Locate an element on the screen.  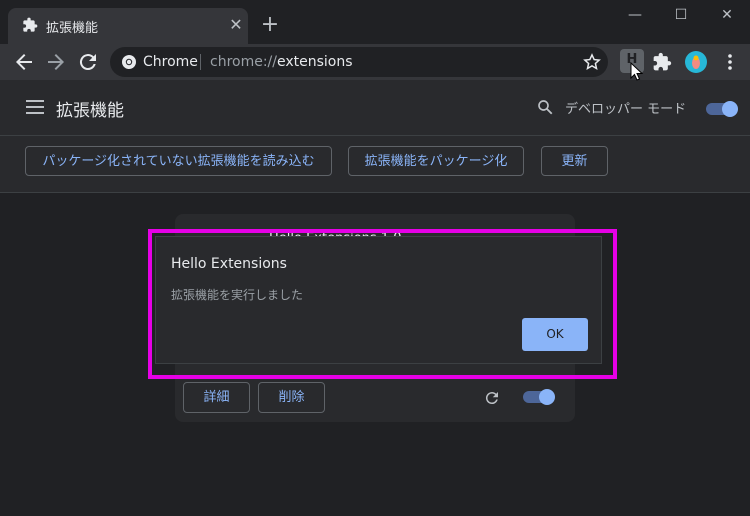
tab-strip: 拡張機能 ✕ + — ☐ ✕ is located at coordinates (375, 22).